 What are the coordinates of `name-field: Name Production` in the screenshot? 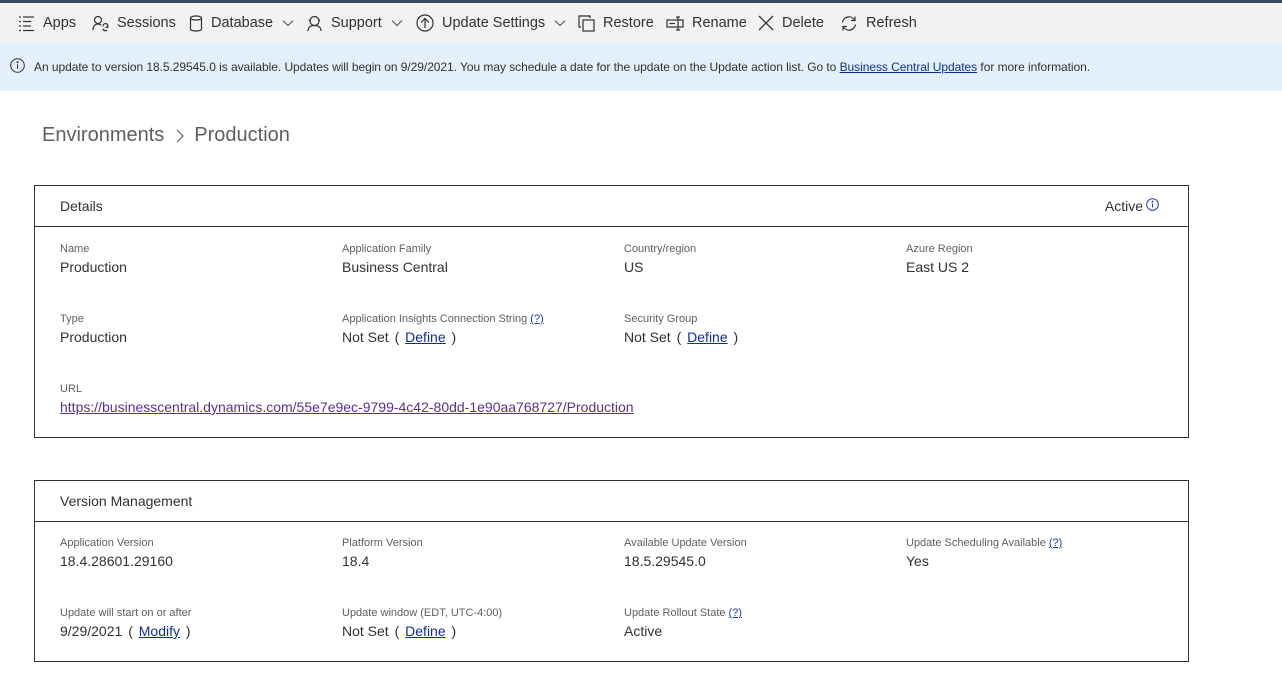 It's located at (93, 259).